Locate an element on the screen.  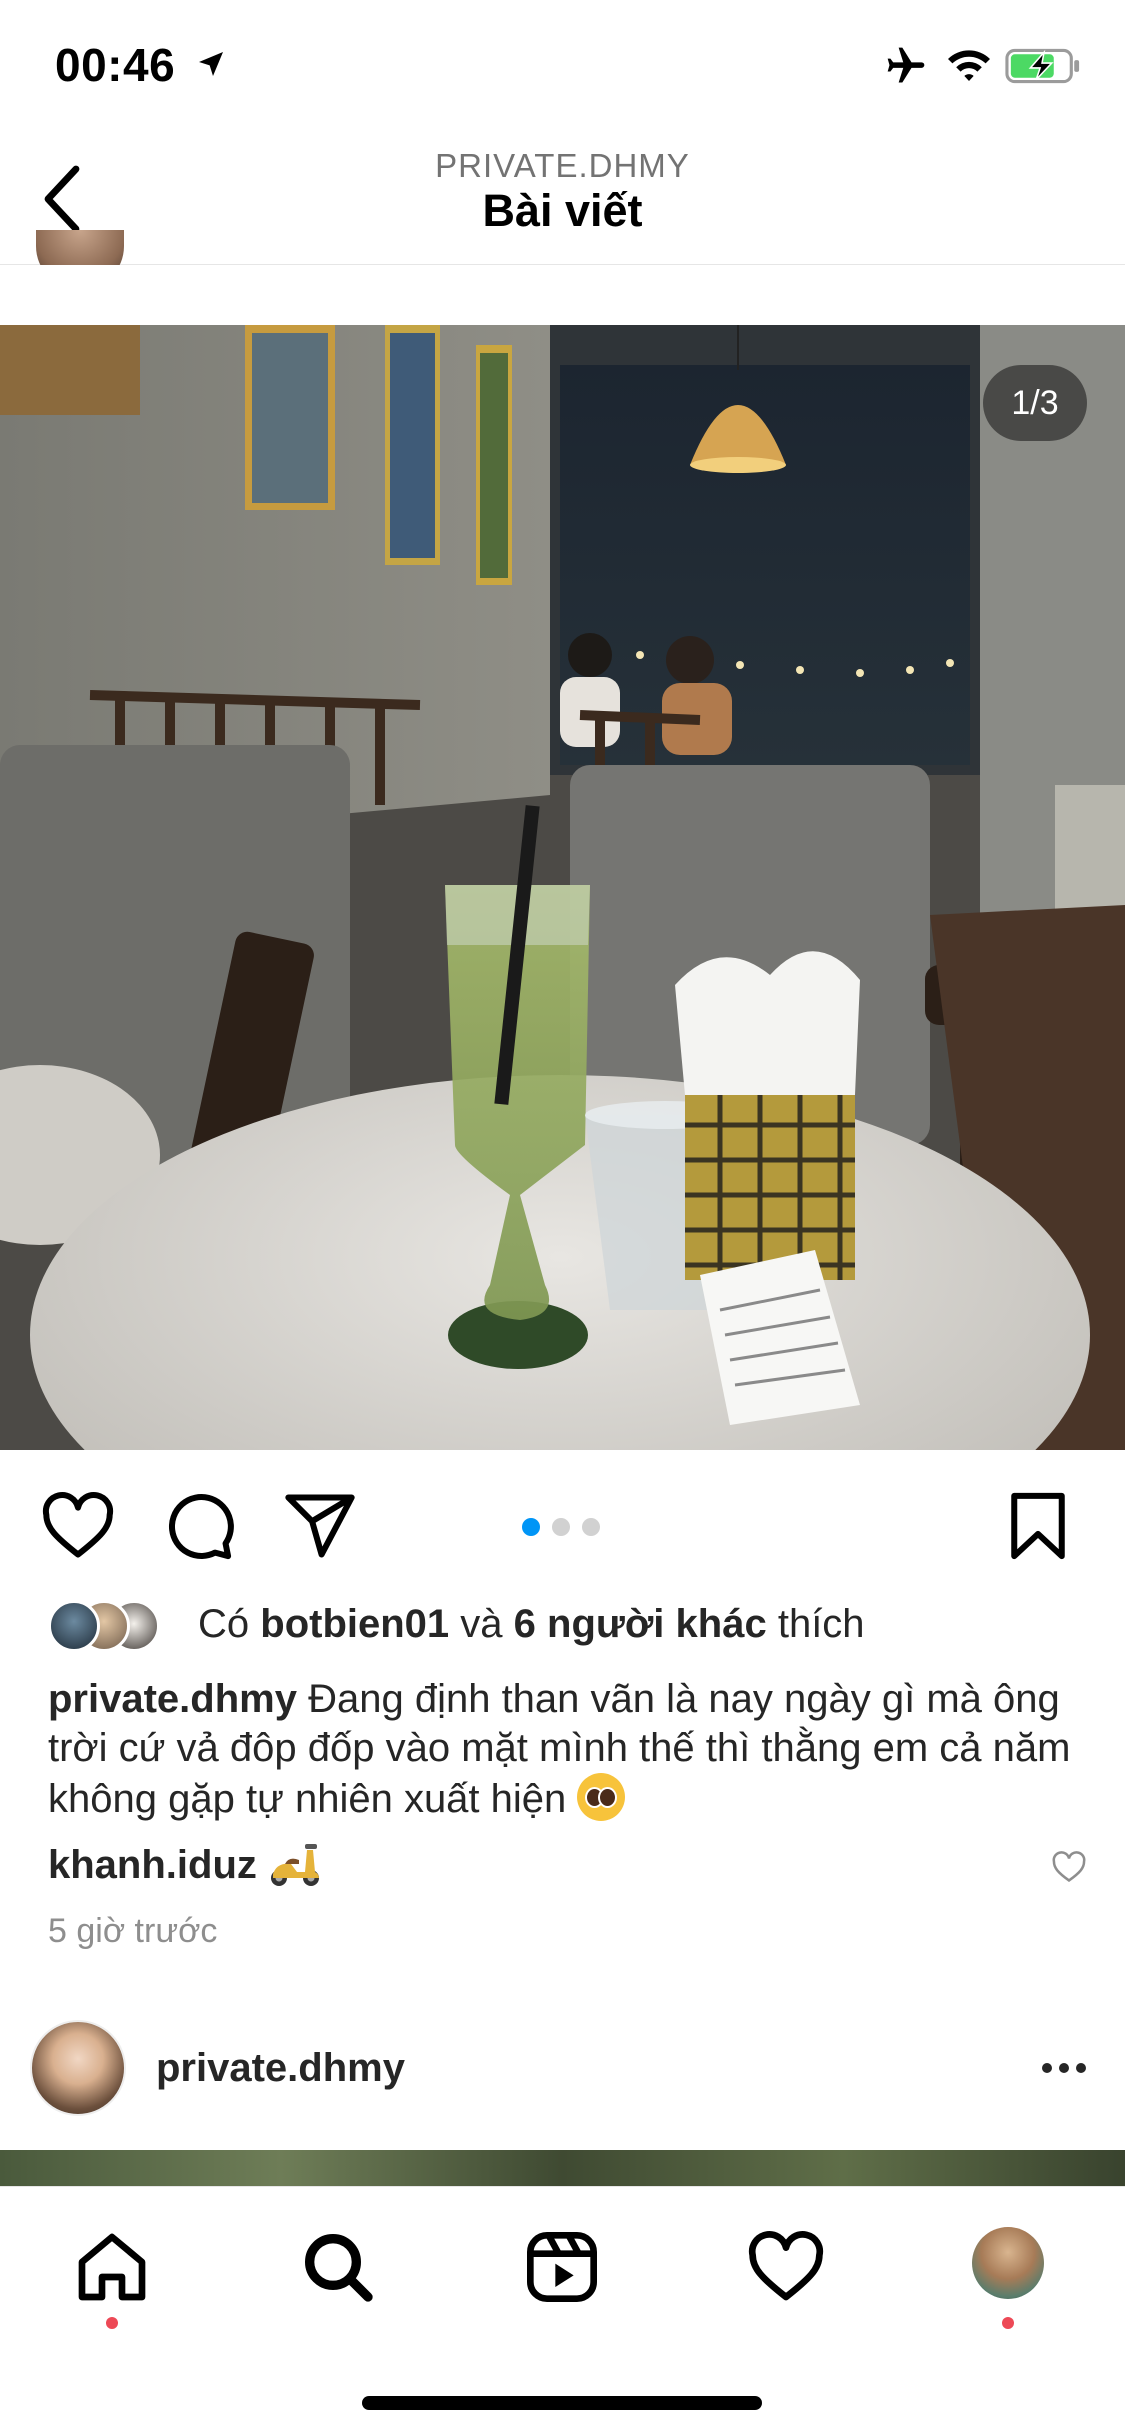
carousel-dots is located at coordinates (567, 1528).